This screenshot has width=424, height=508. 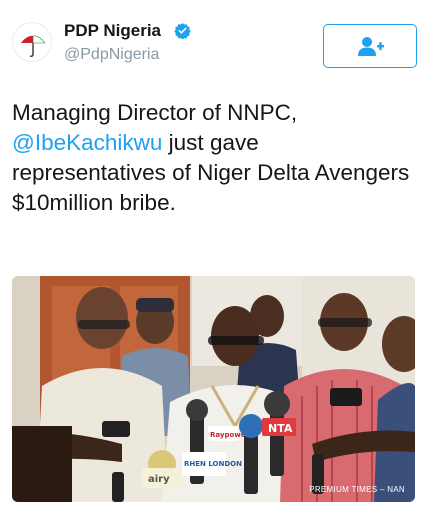 I want to click on mic-label-airy: airy, so click(x=159, y=479).